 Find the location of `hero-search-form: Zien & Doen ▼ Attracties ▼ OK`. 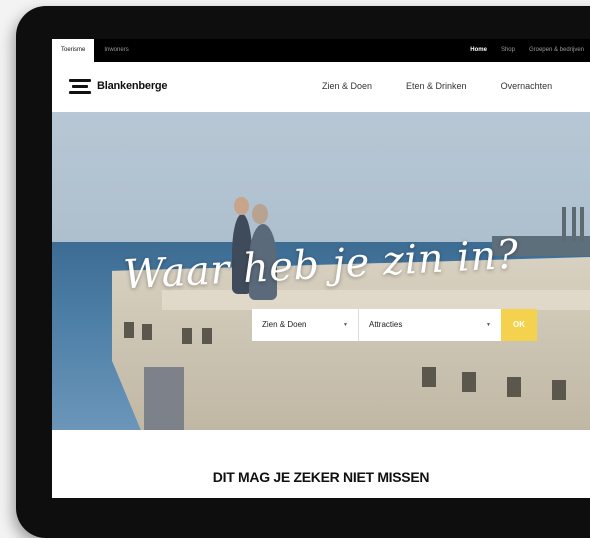

hero-search-form: Zien & Doen ▼ Attracties ▼ OK is located at coordinates (394, 325).